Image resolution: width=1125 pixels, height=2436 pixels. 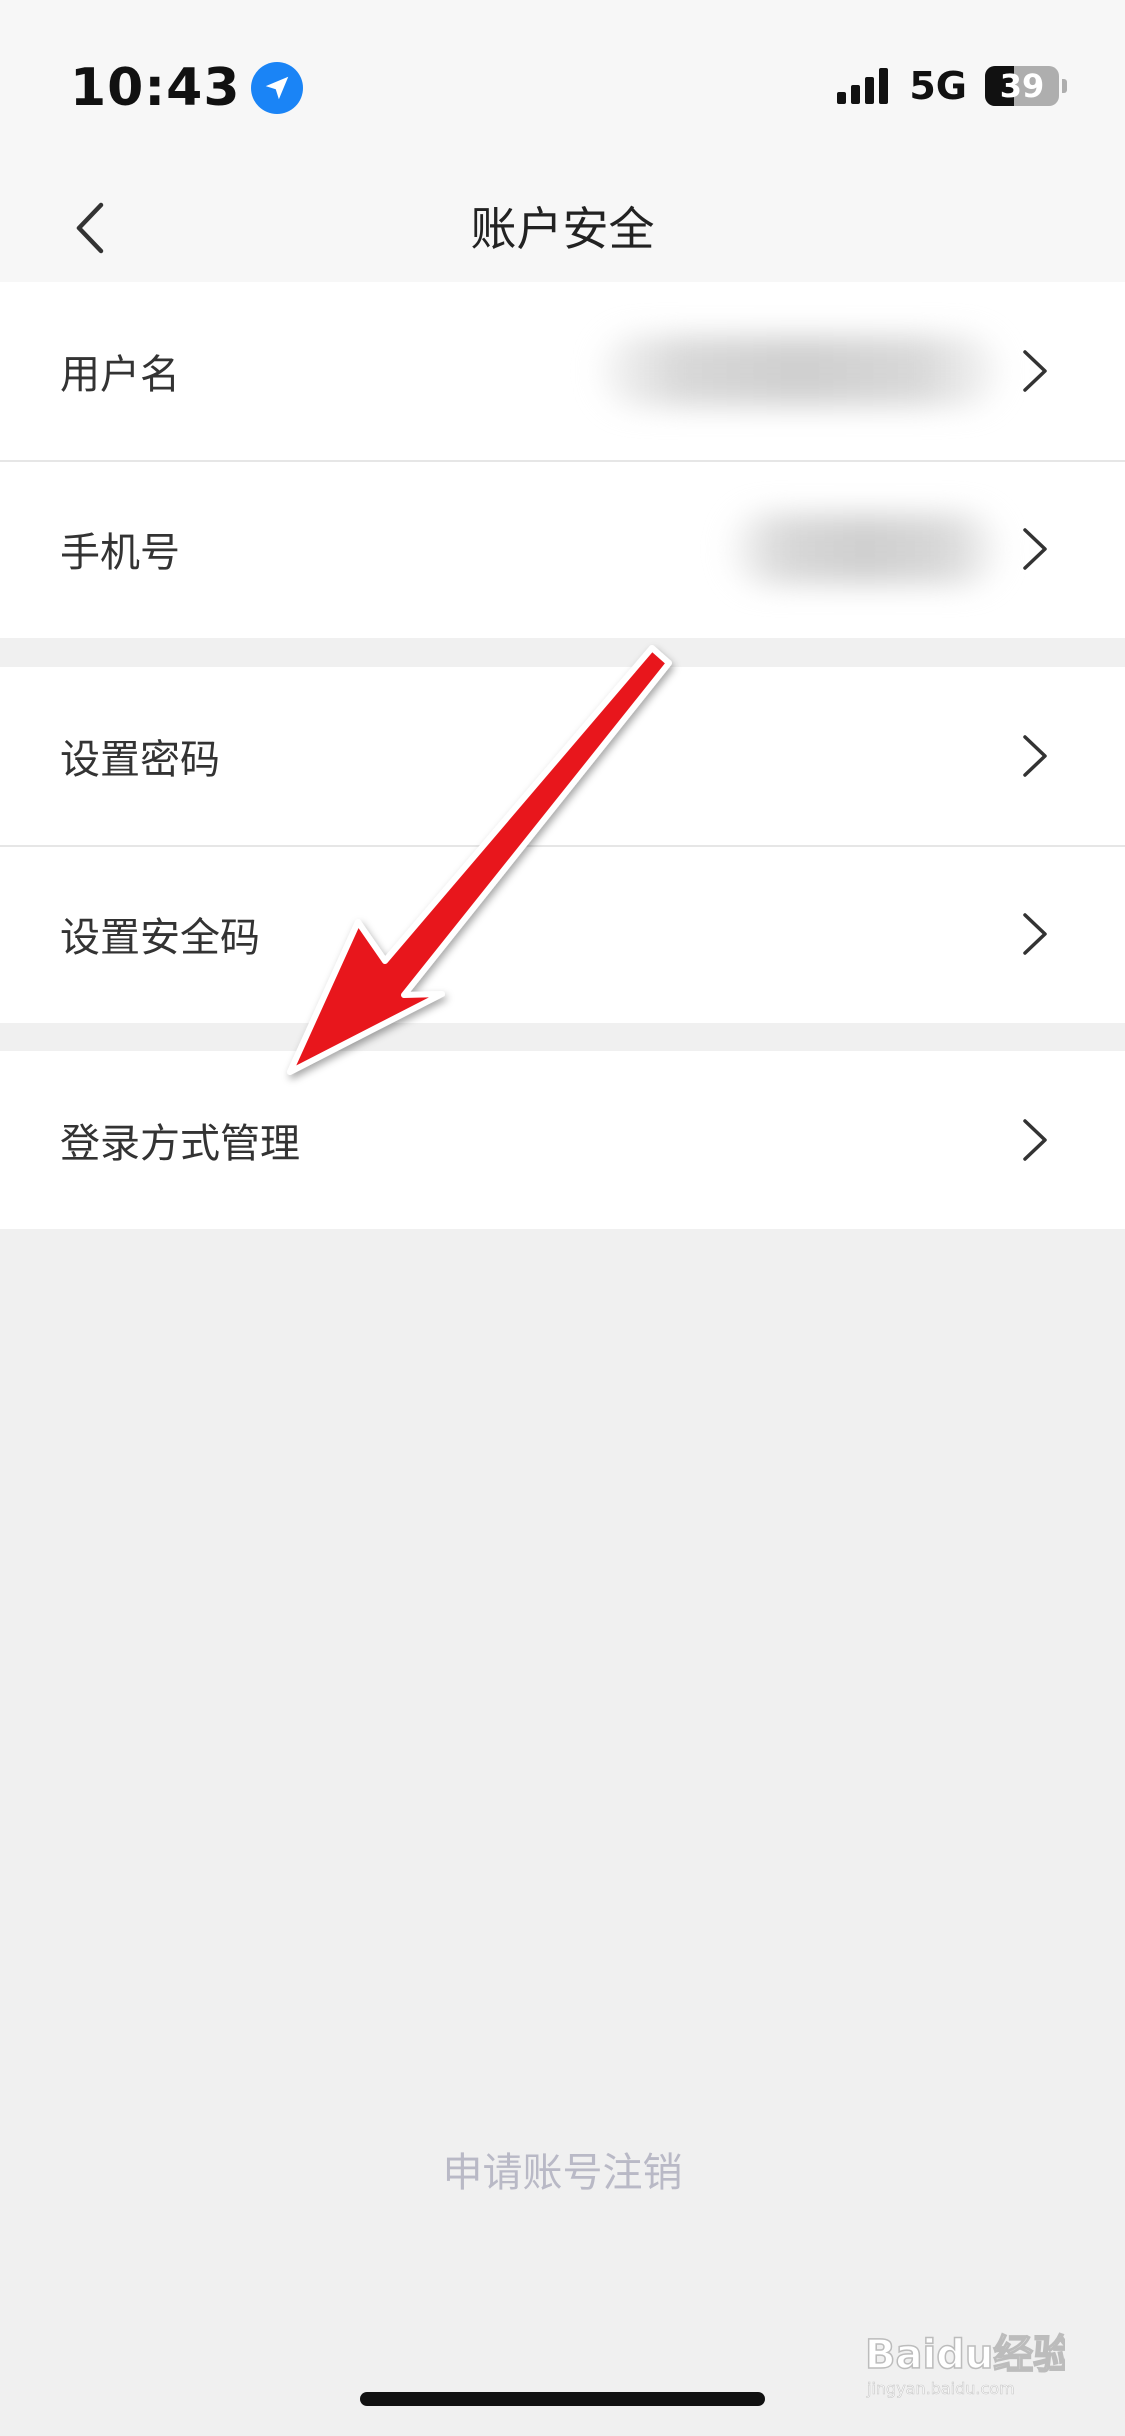 I want to click on status-time-group: 10:43, so click(x=186, y=88).